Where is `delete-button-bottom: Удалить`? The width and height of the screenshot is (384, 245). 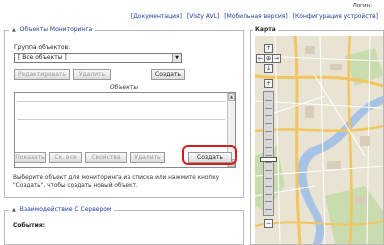 delete-button-bottom: Удалить is located at coordinates (147, 157).